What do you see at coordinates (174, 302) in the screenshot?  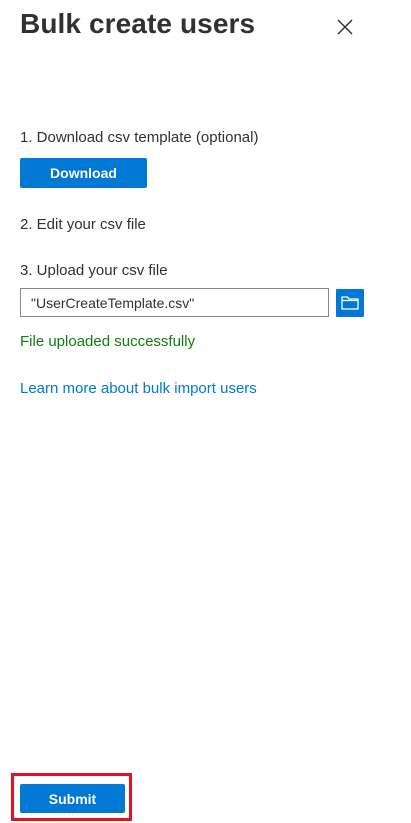 I see `file-path-input` at bounding box center [174, 302].